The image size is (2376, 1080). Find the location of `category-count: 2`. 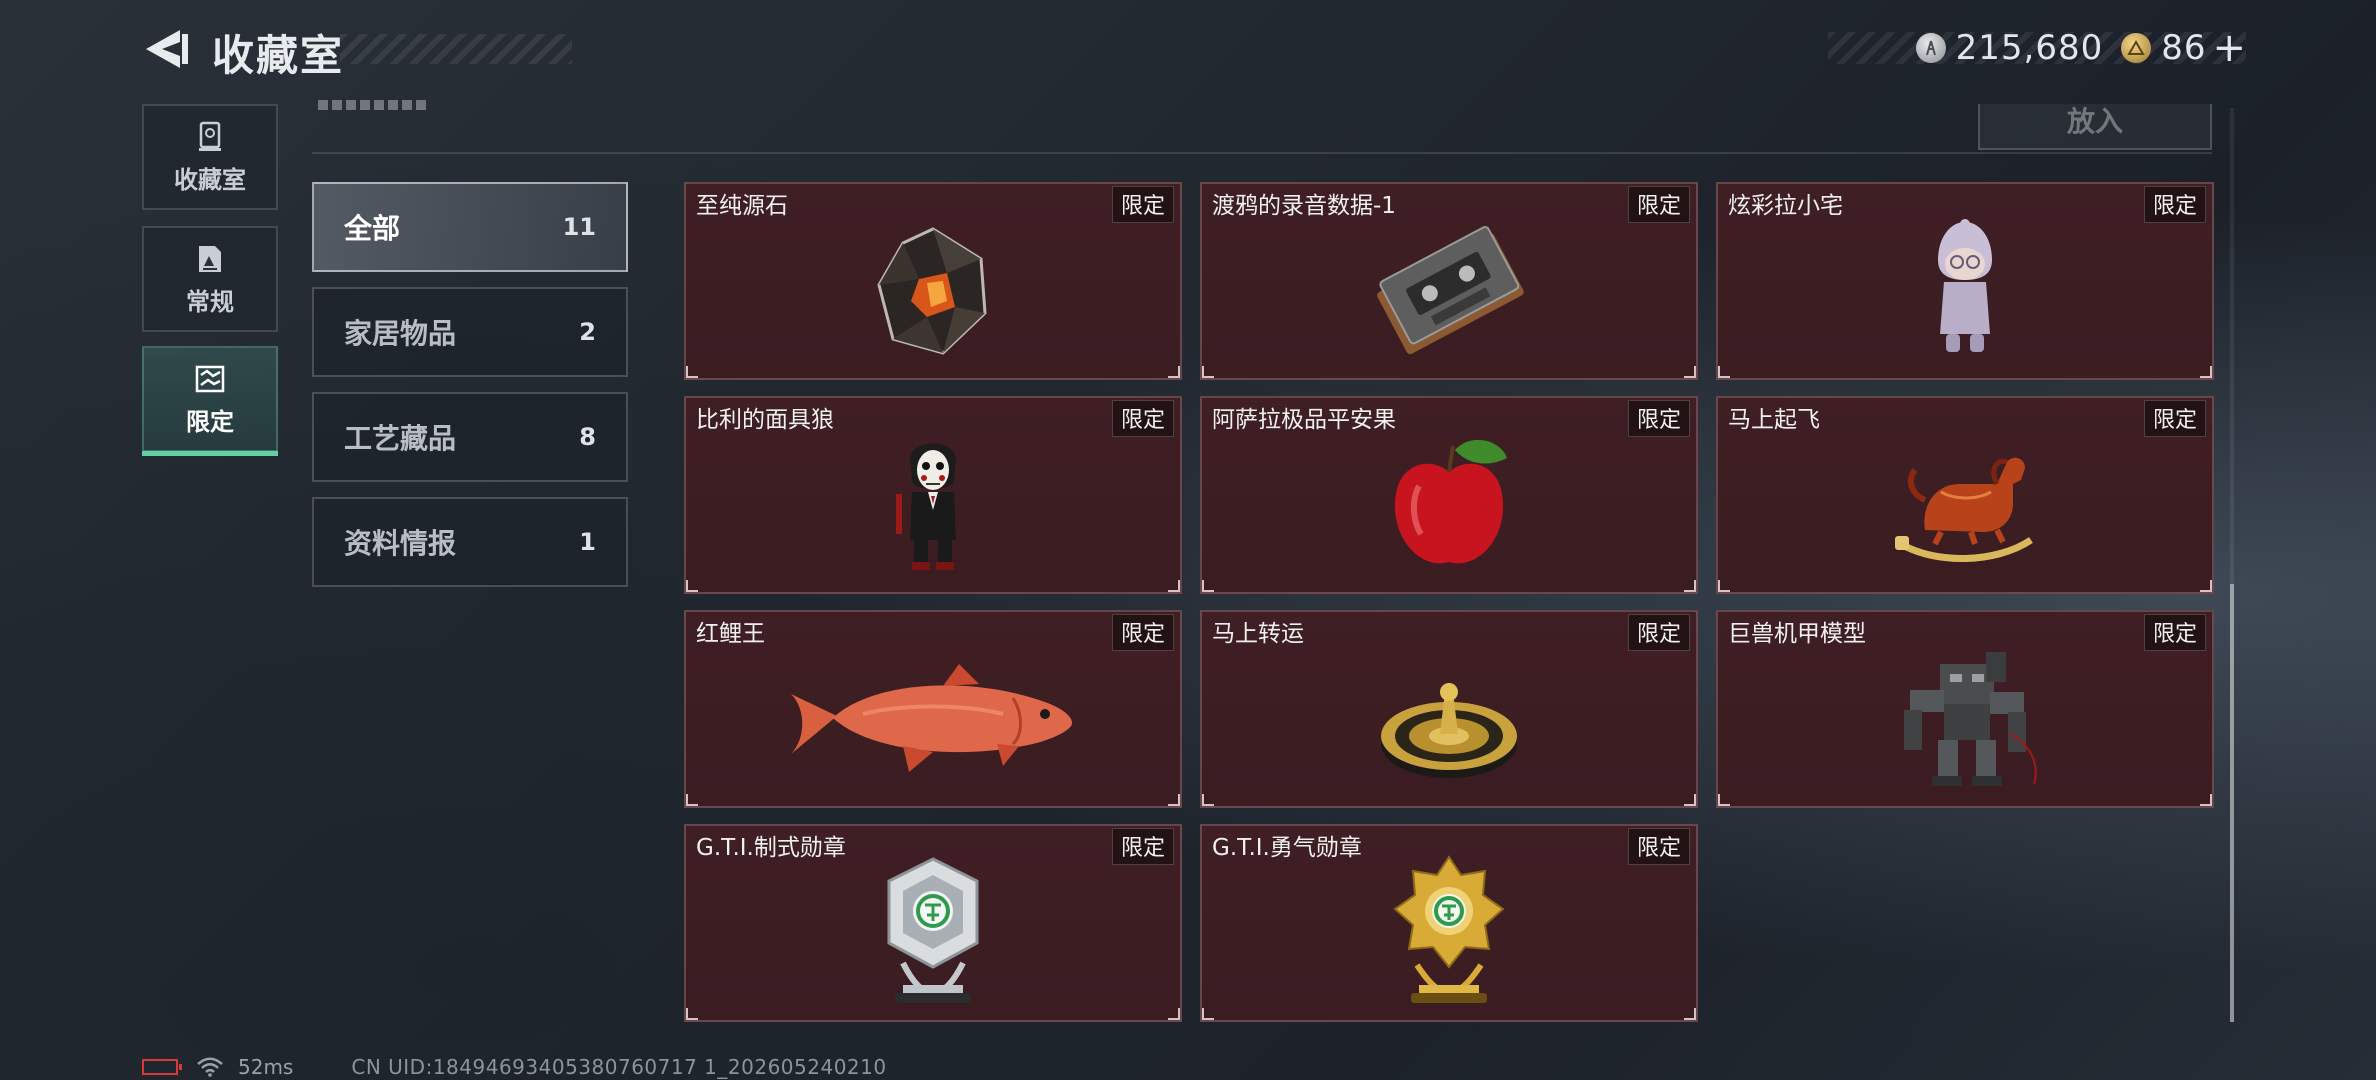

category-count: 2 is located at coordinates (587, 332).